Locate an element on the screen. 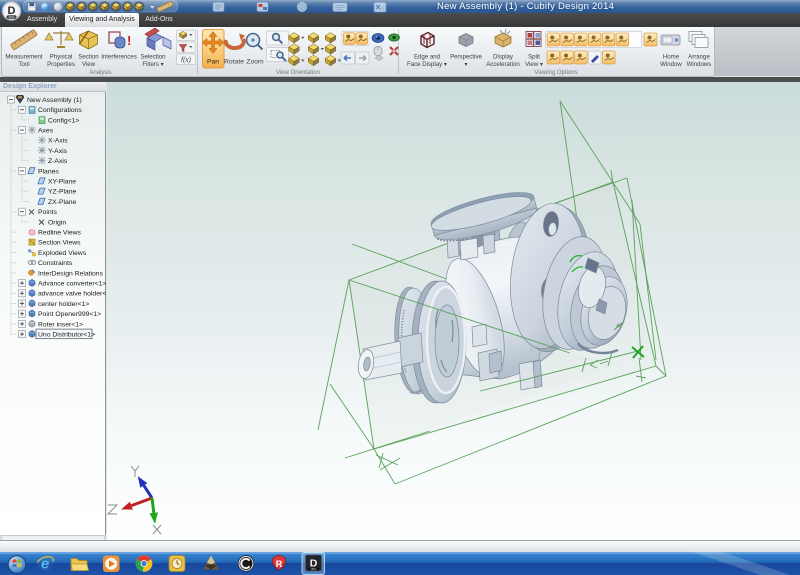 The image size is (800, 575). svg-text: Constraints is located at coordinates (55, 263).